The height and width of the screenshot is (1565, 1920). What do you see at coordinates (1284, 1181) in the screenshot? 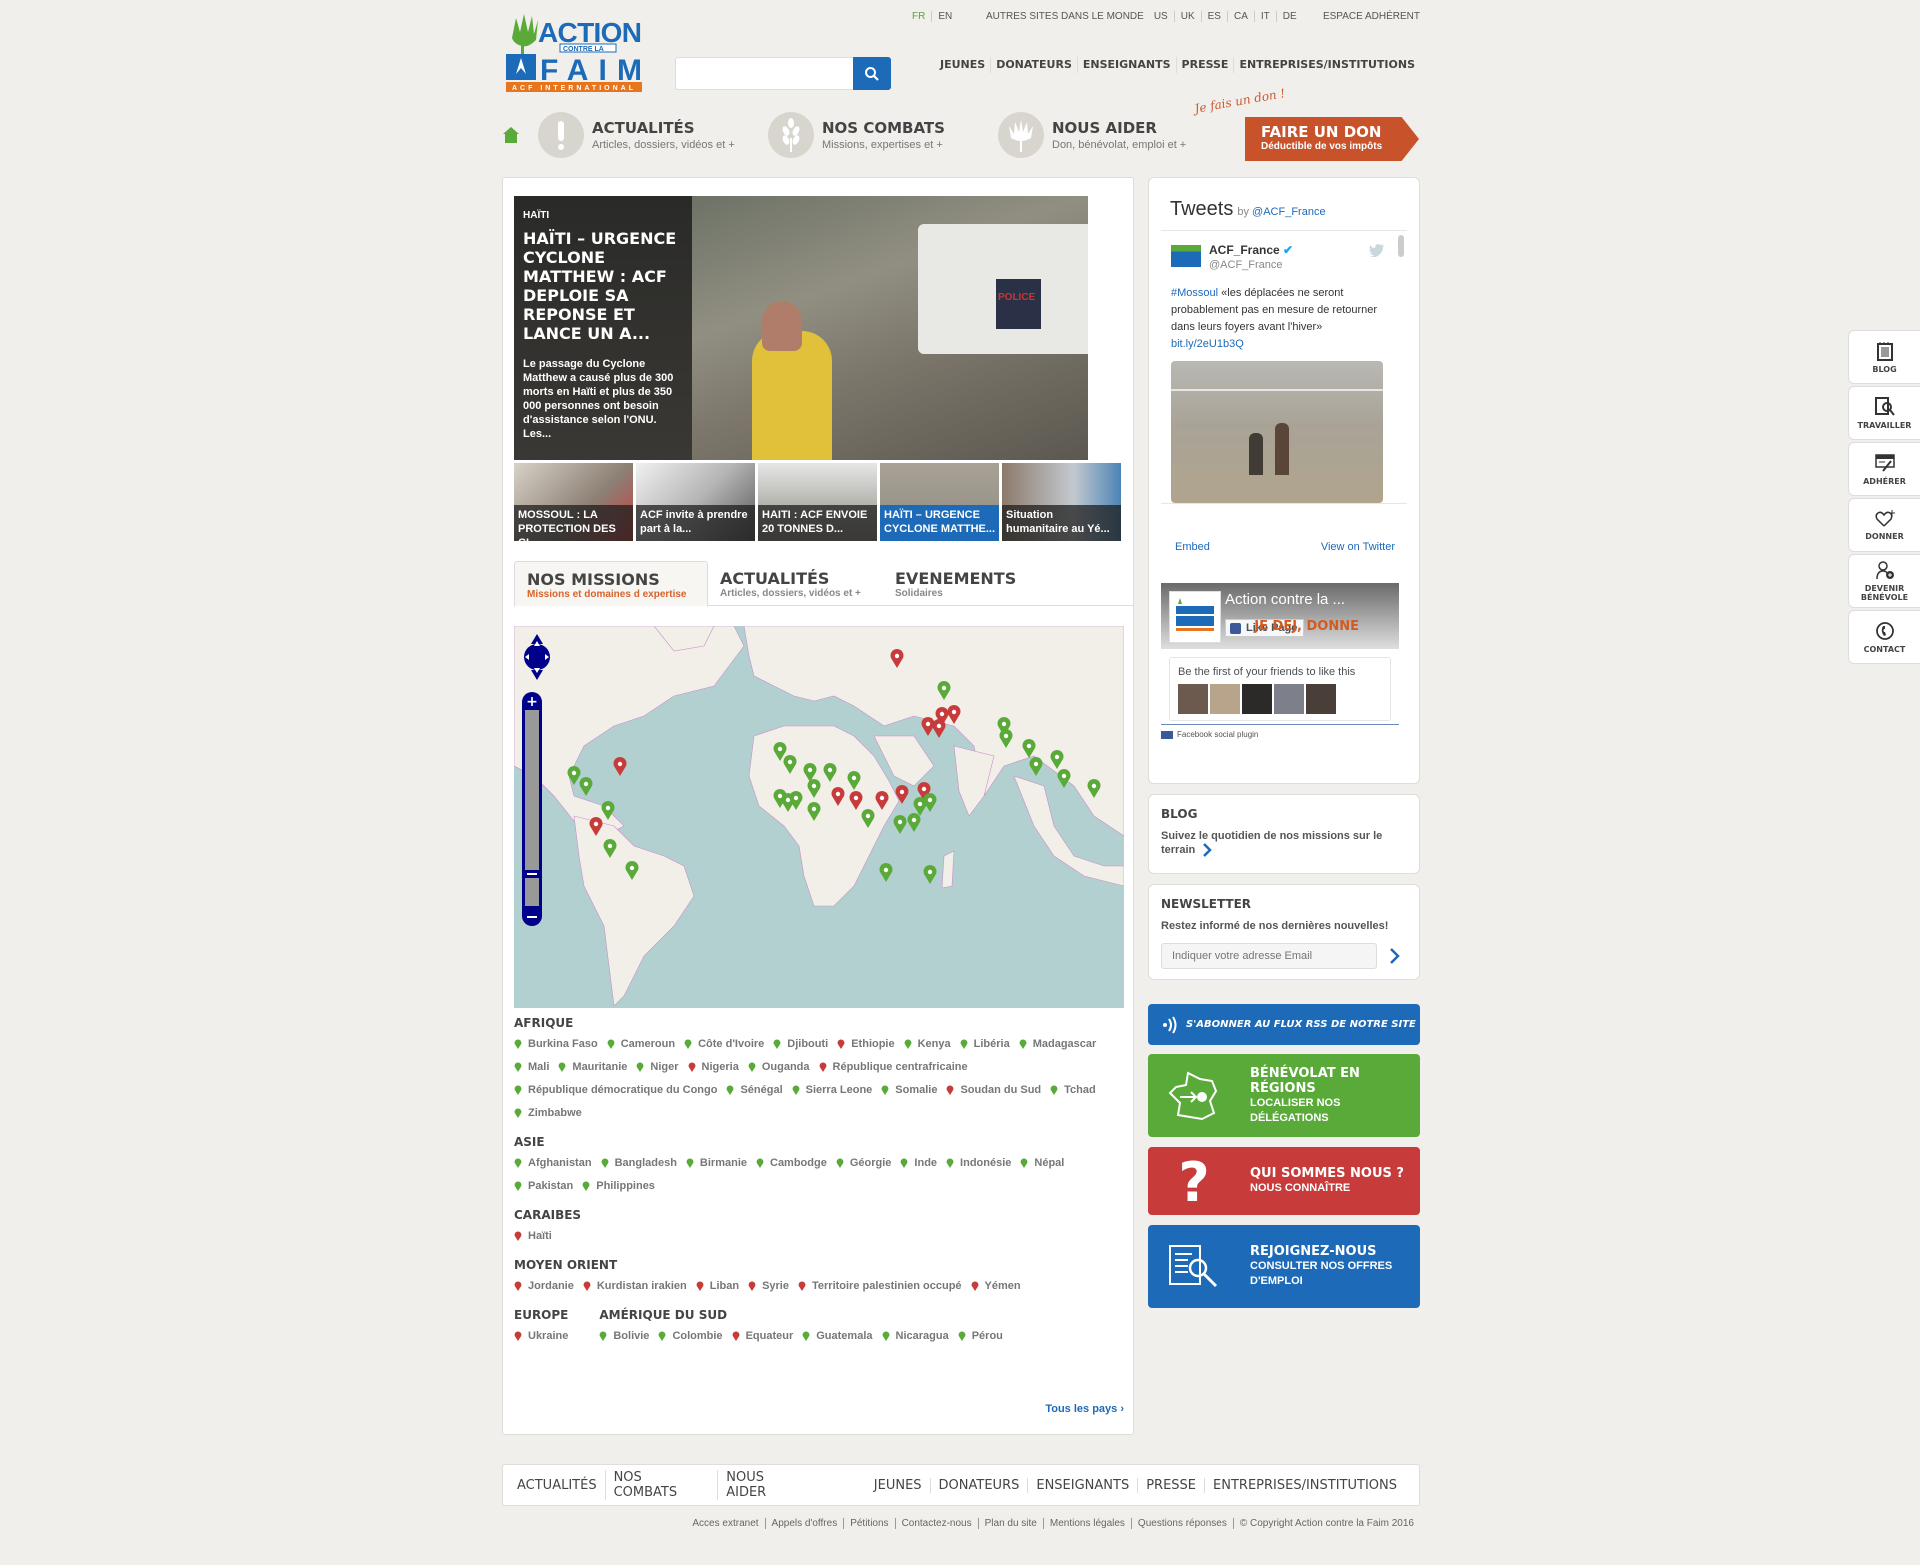
I see `qui-sommes-nous-button: ? QUI SOMMES NOUS ? NOUS CONNAÎTRE` at bounding box center [1284, 1181].